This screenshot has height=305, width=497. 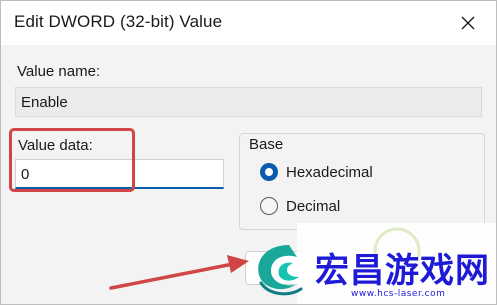 I want to click on radio-decimal-label: Decimal, so click(x=313, y=206).